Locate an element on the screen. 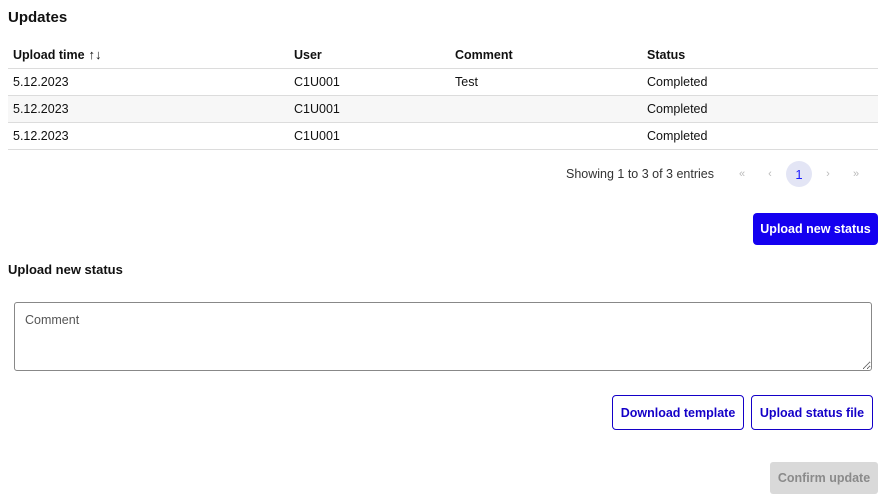  upload-new-status-button: Upload new status is located at coordinates (815, 229).